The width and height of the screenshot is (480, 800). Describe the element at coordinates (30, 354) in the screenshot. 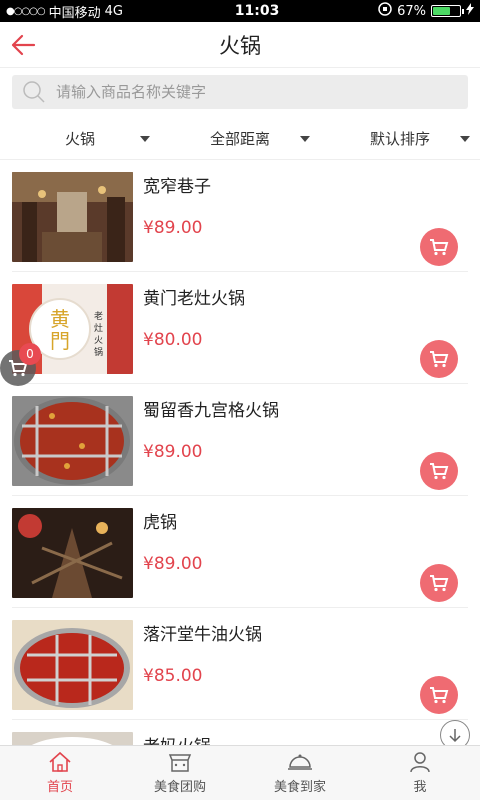

I see `cart-count-badge: 0` at that location.